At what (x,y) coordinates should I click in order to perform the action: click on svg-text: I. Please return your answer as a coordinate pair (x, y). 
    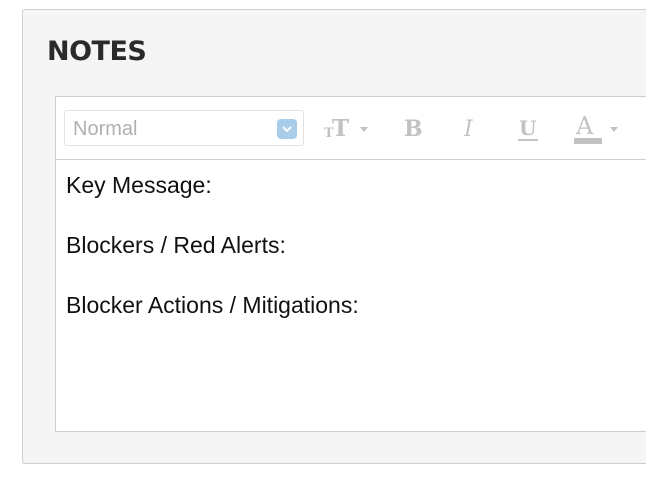
    Looking at the image, I should click on (468, 129).